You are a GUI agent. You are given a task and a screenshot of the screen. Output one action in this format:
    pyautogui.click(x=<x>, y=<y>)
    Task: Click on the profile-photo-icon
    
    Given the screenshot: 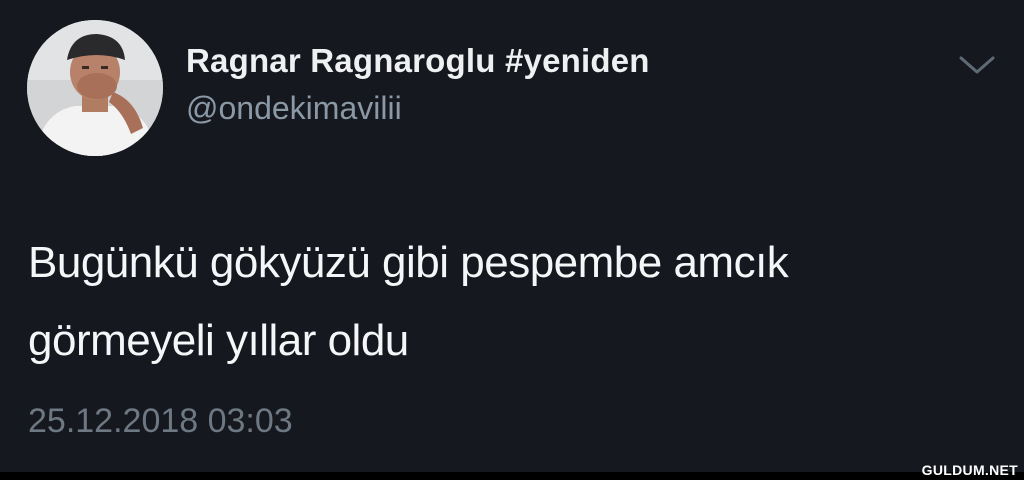 What is the action you would take?
    pyautogui.click(x=95, y=88)
    